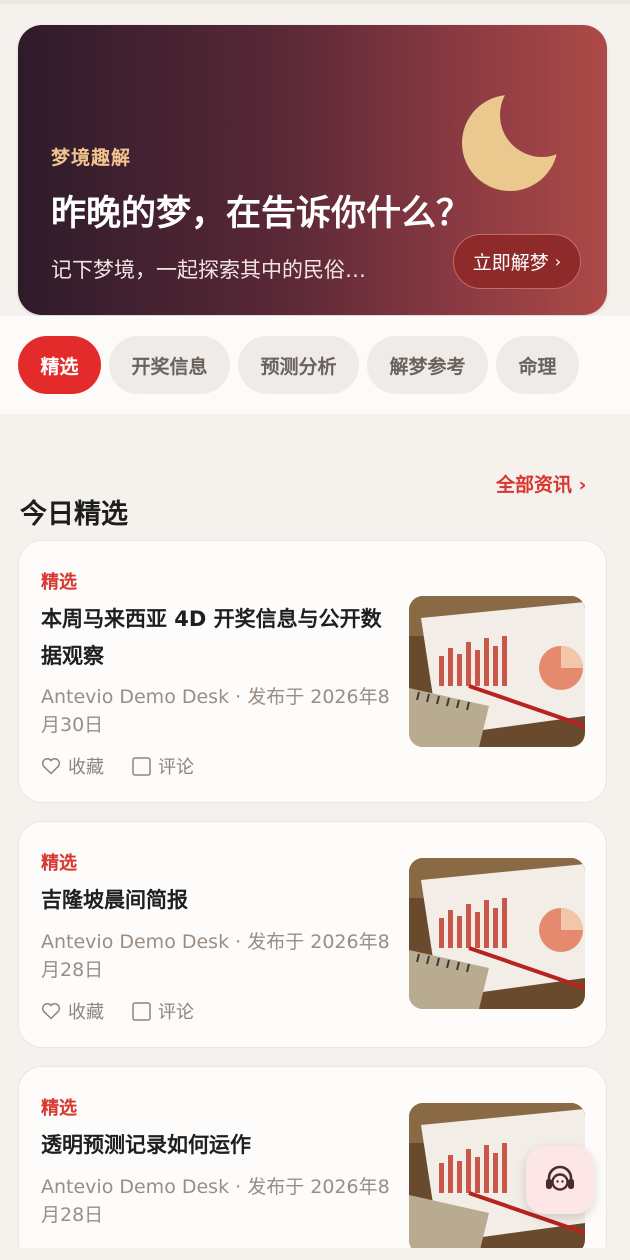  I want to click on tab-draw-results: 开奖信息, so click(169, 365).